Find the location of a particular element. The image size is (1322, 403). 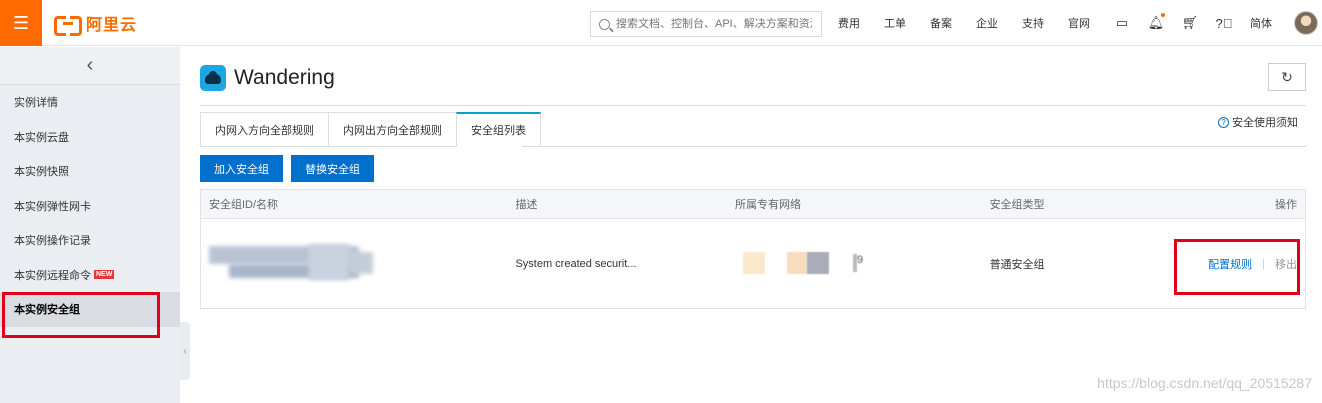

table-header: 安全组ID/名称 描述 所属专有网络 安全组类型 操作 is located at coordinates (753, 204).